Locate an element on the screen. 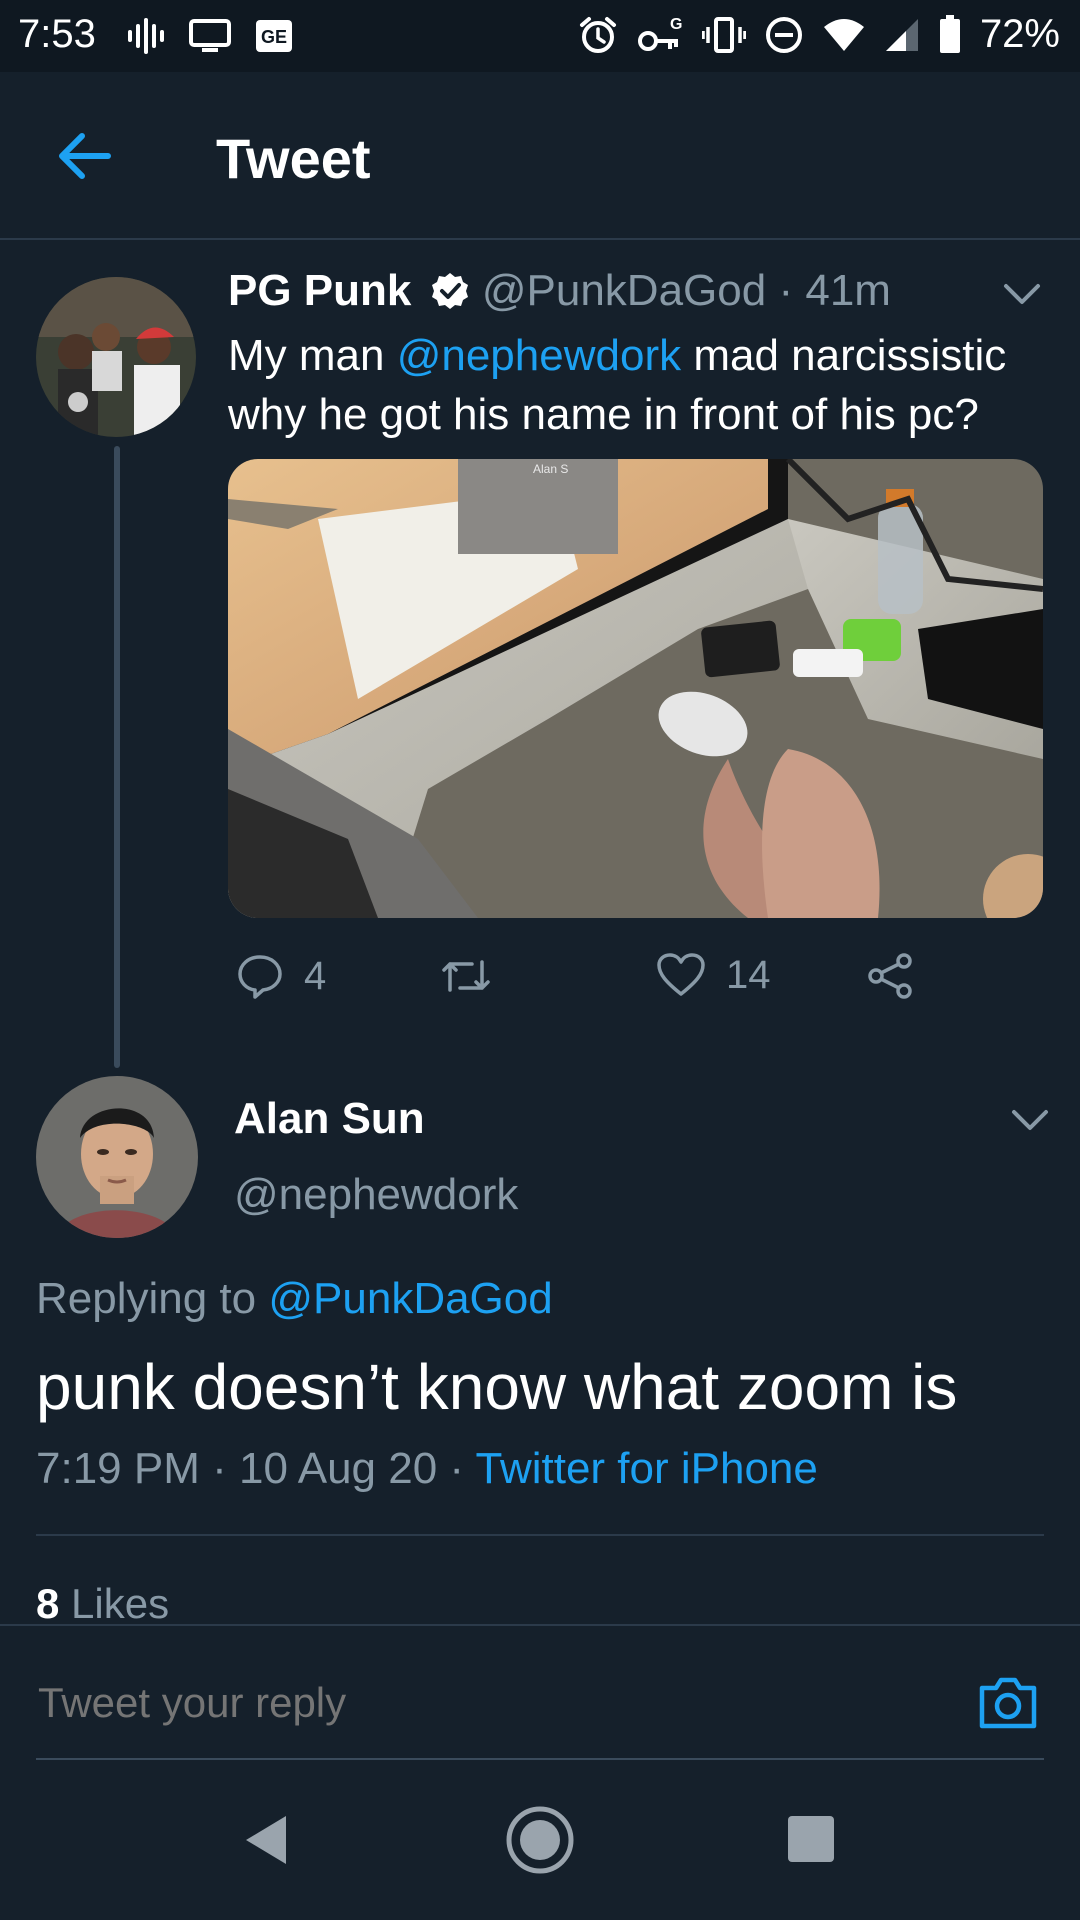 The image size is (1080, 1920). retweet-icon is located at coordinates (466, 976).